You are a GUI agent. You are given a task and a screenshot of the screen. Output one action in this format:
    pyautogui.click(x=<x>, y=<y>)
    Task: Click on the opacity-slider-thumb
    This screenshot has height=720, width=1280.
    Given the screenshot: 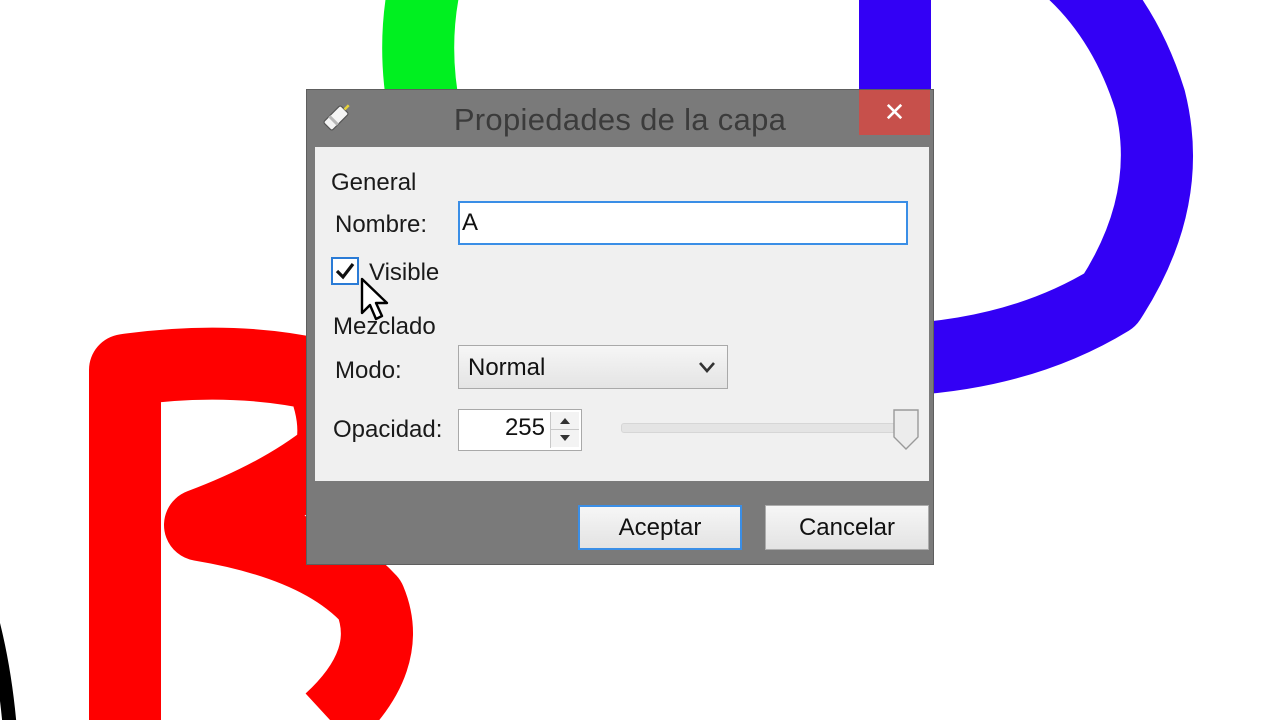 What is the action you would take?
    pyautogui.click(x=906, y=430)
    